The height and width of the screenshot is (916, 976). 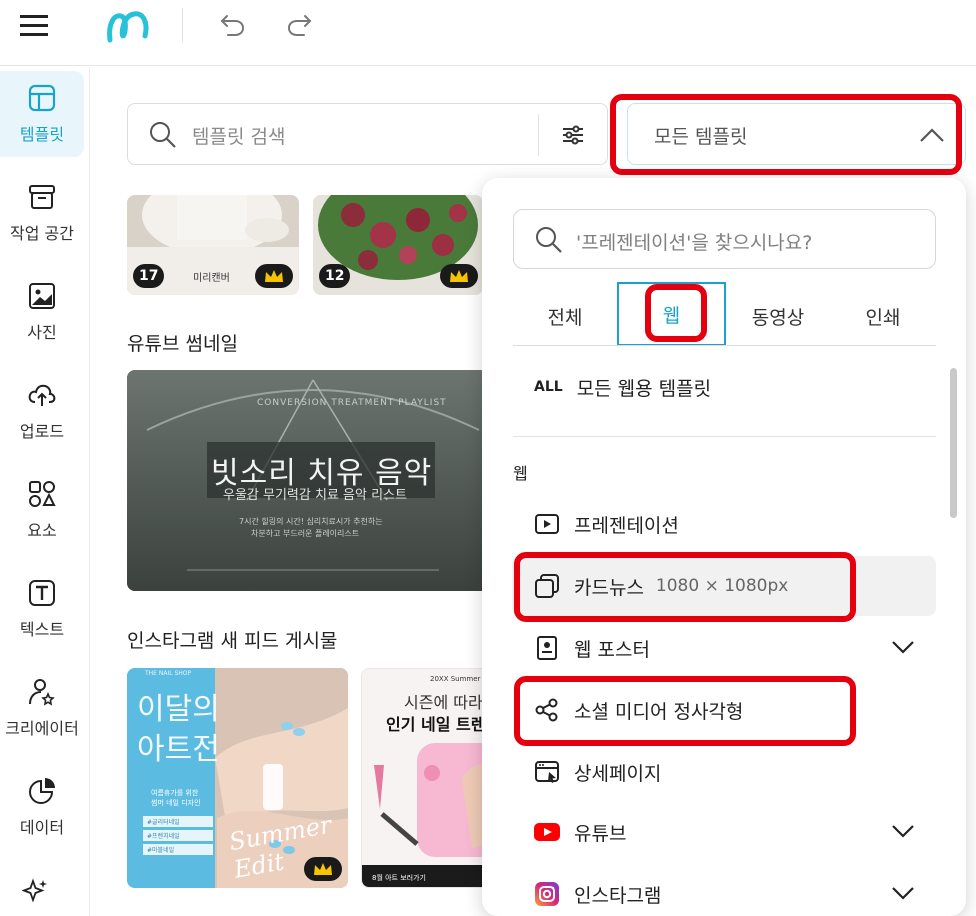 What do you see at coordinates (42, 827) in the screenshot?
I see `sidebar-item-label: 데이터` at bounding box center [42, 827].